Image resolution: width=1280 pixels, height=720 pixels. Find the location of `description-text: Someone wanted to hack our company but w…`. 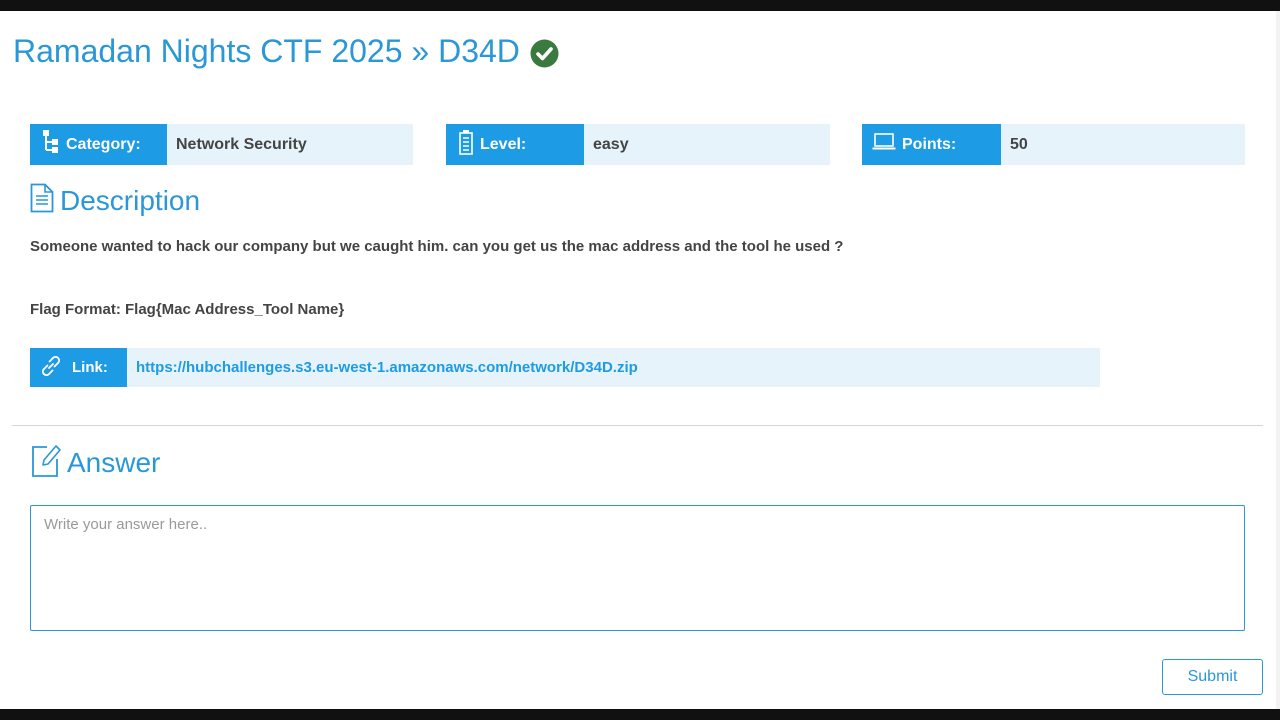

description-text: Someone wanted to hack our company but w… is located at coordinates (437, 246).